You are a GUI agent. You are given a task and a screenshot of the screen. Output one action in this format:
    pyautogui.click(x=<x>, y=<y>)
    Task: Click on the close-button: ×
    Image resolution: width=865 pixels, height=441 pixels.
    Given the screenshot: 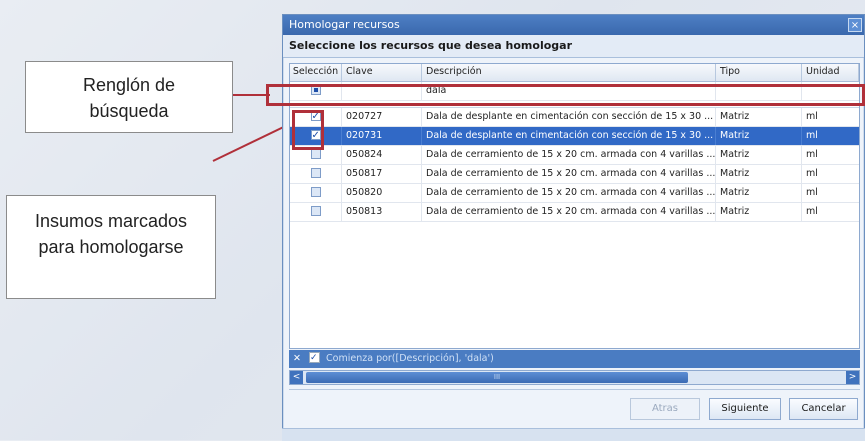 What is the action you would take?
    pyautogui.click(x=855, y=25)
    